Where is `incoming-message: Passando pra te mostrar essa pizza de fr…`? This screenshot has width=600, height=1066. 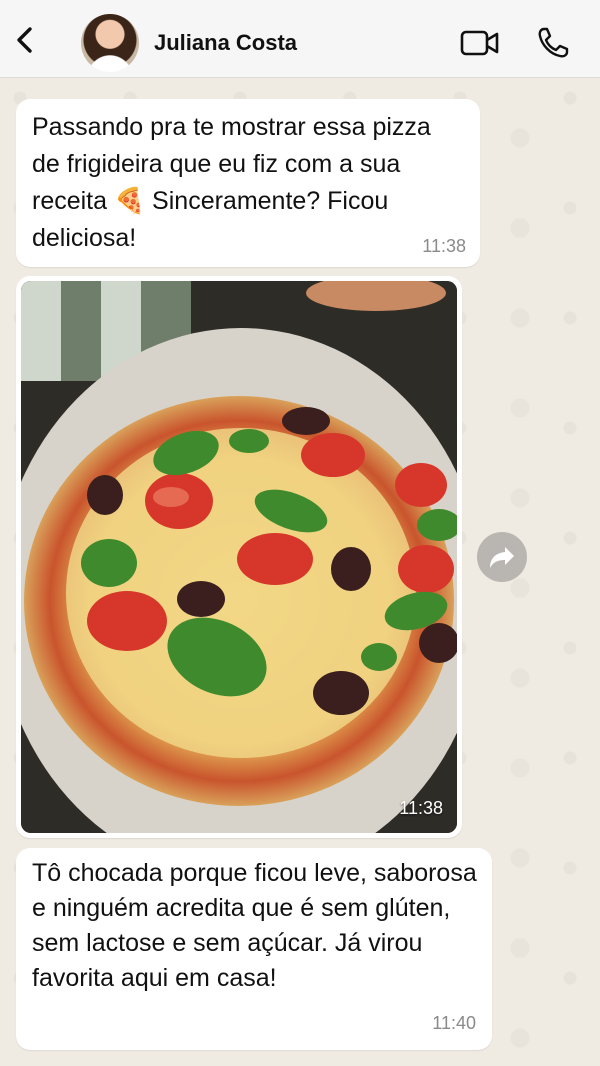
incoming-message: Passando pra te mostrar essa pizza de fr… is located at coordinates (248, 183).